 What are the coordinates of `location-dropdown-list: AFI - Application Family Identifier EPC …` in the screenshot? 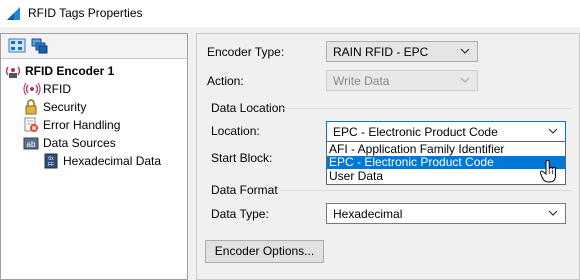 It's located at (446, 163).